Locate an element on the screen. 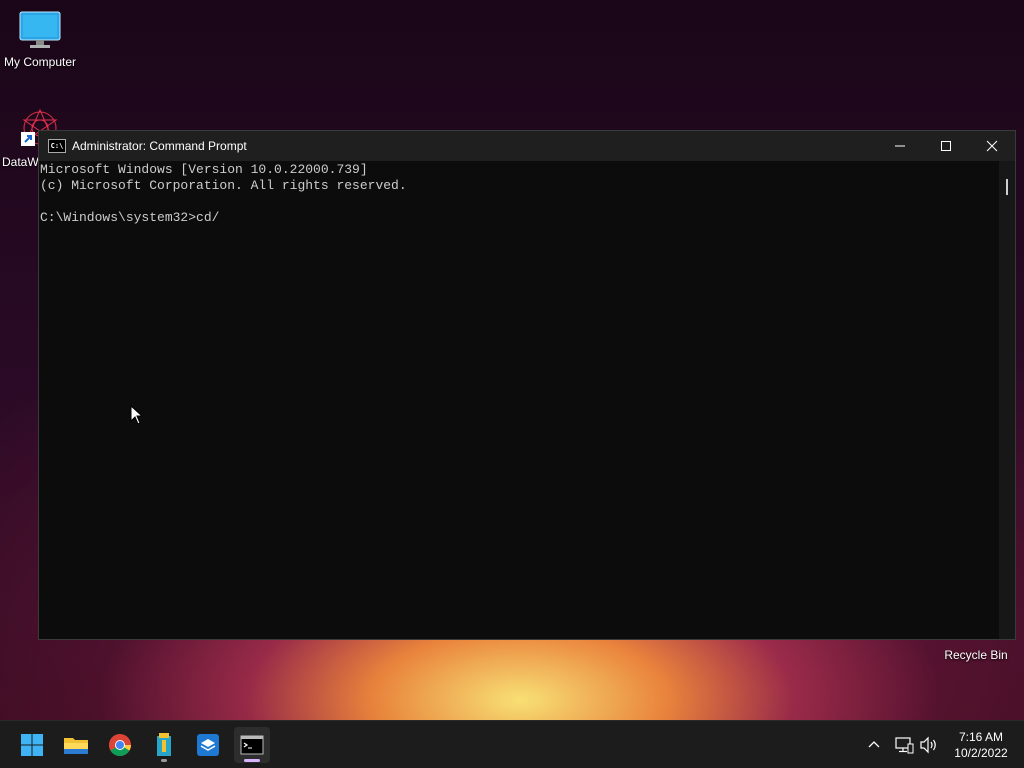 Image resolution: width=1024 pixels, height=768 pixels. monitor-icon is located at coordinates (40, 29).